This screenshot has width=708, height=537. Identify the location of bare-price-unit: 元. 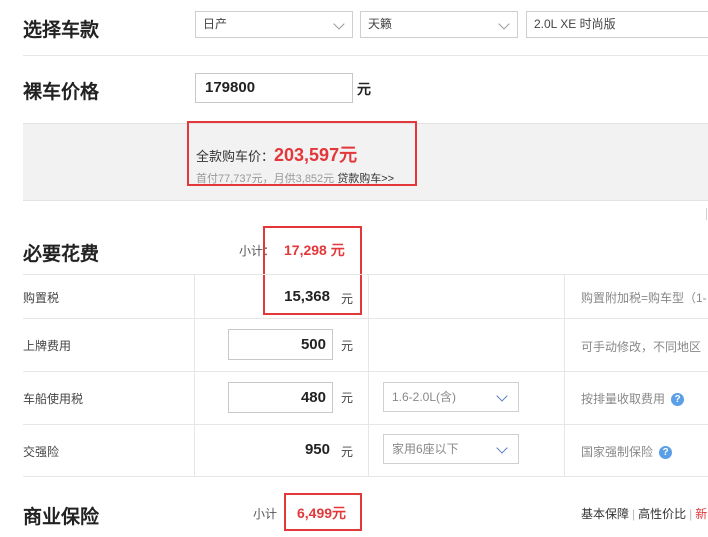
(364, 89).